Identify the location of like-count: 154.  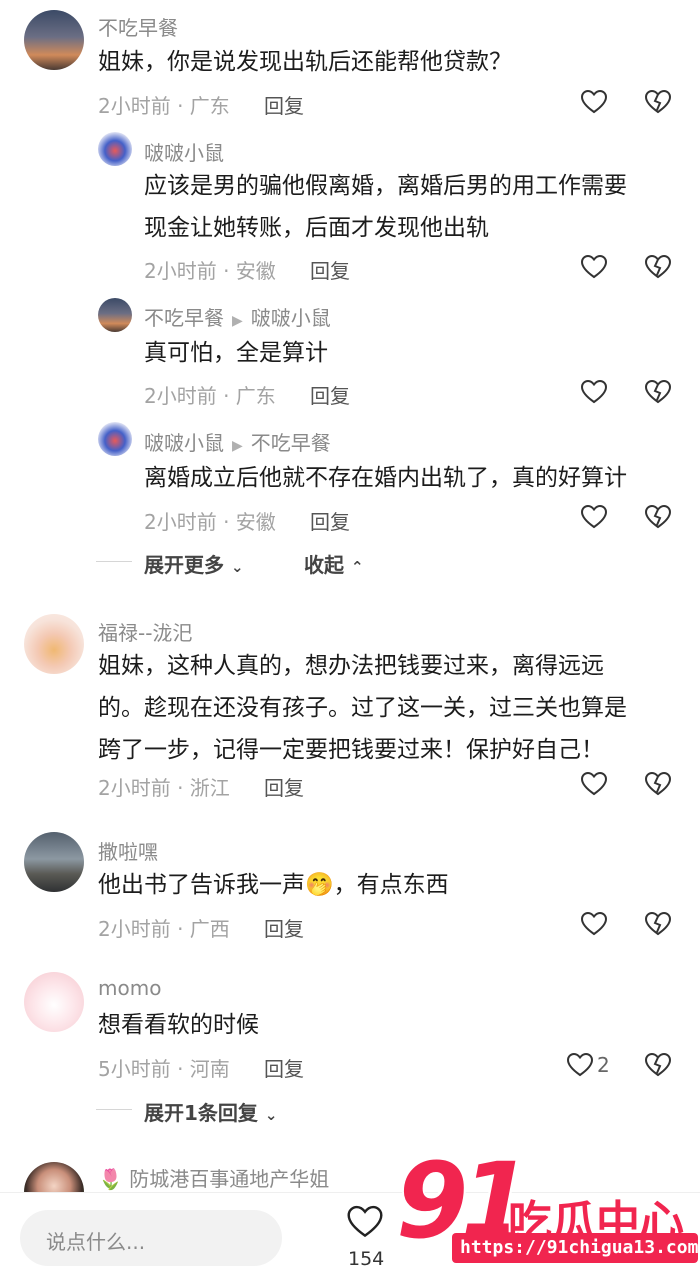
(366, 1259).